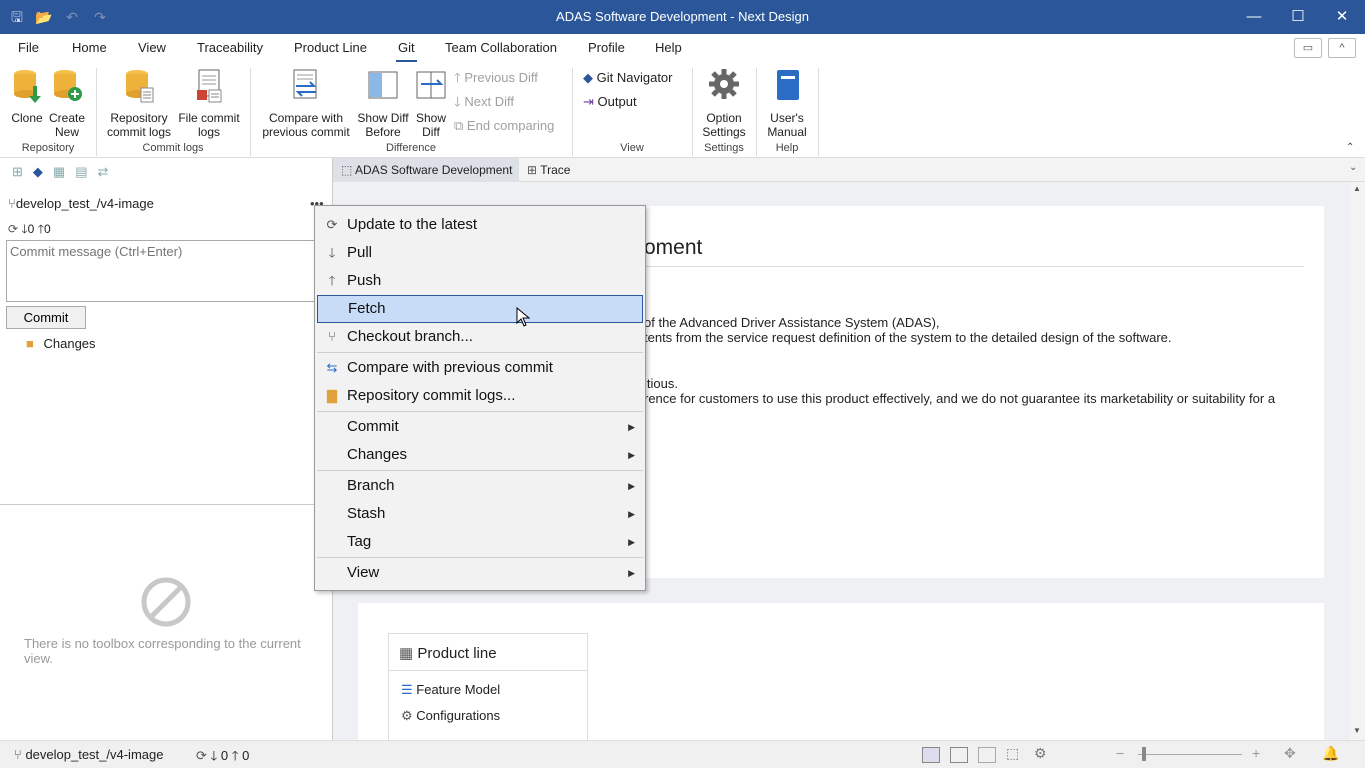 This screenshot has height=769, width=1365. What do you see at coordinates (332, 336) in the screenshot?
I see `branch-icon: ⑂` at bounding box center [332, 336].